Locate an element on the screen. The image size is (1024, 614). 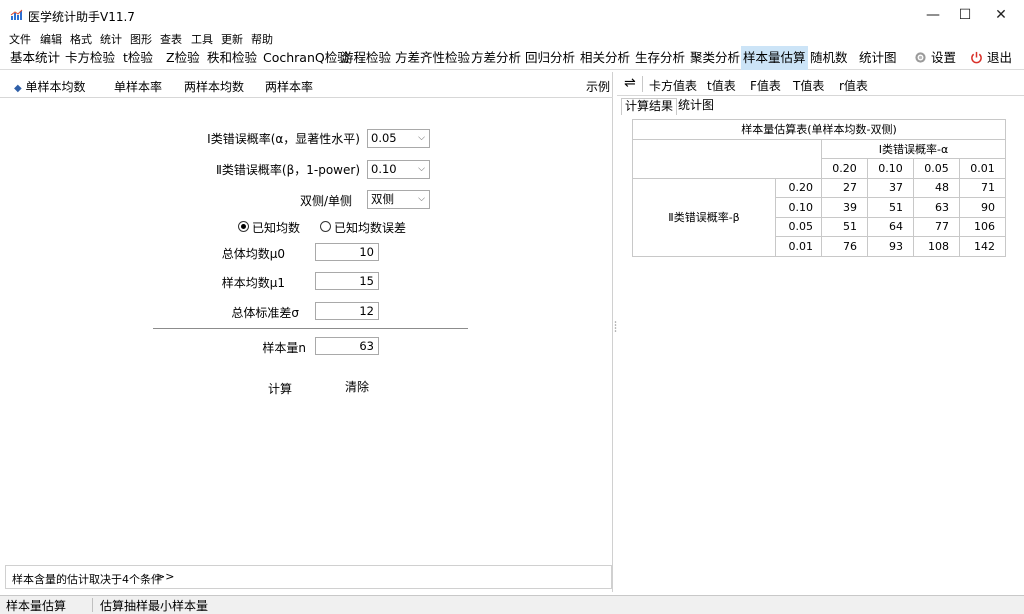
title-bar: 医学统计助手V11.7 — ☐ ✕ is located at coordinates (512, 15).